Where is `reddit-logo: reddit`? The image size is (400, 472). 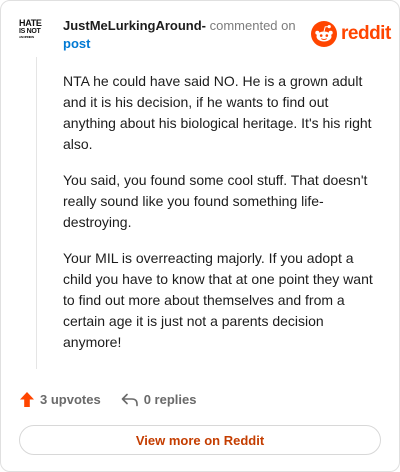
reddit-logo: reddit is located at coordinates (351, 34).